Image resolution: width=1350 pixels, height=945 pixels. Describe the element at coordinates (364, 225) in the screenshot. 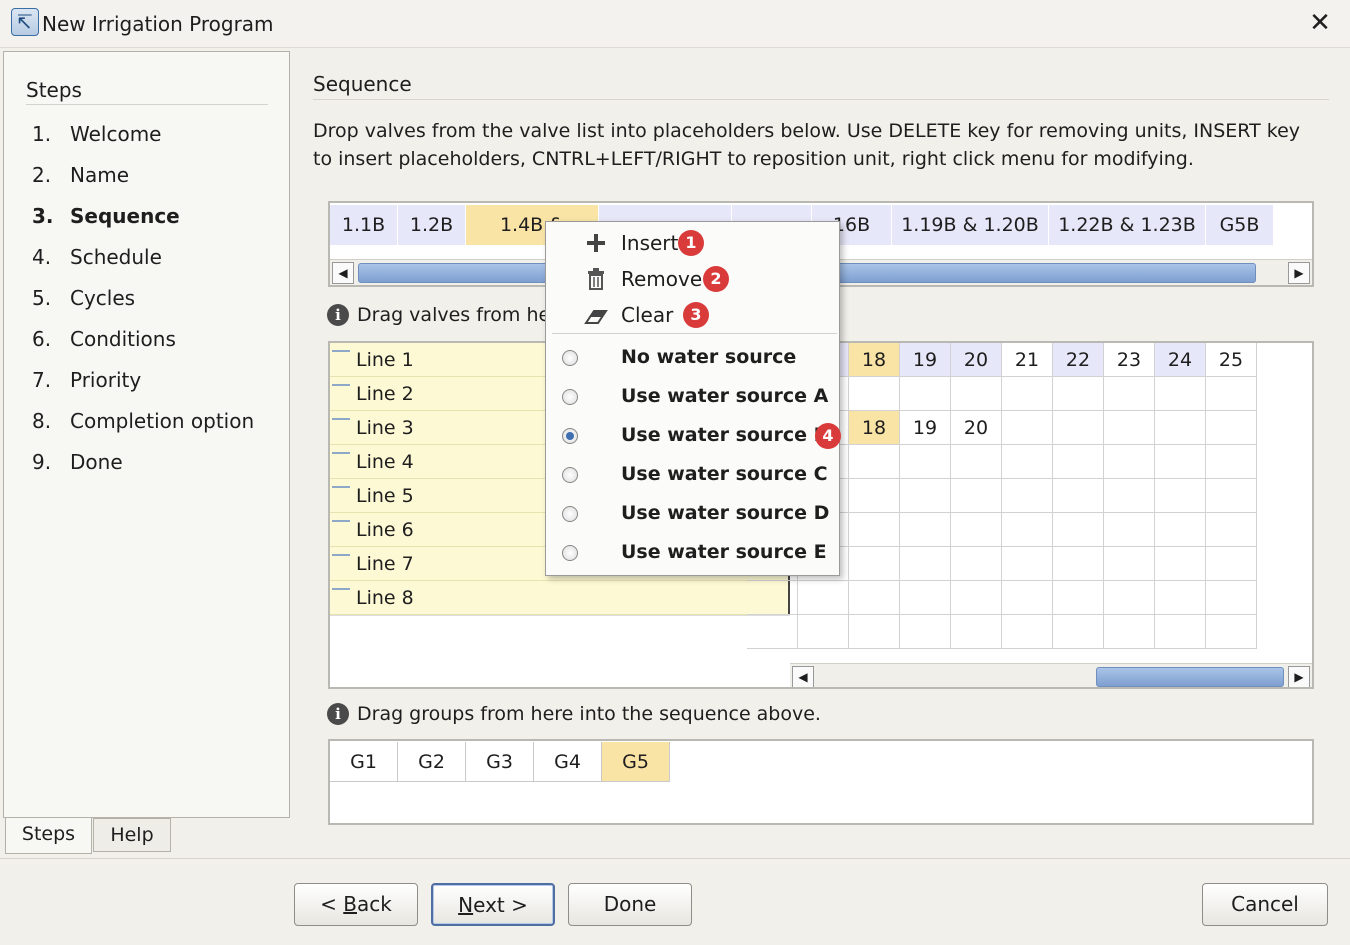

I see `sequence-unit: 1.1B` at that location.